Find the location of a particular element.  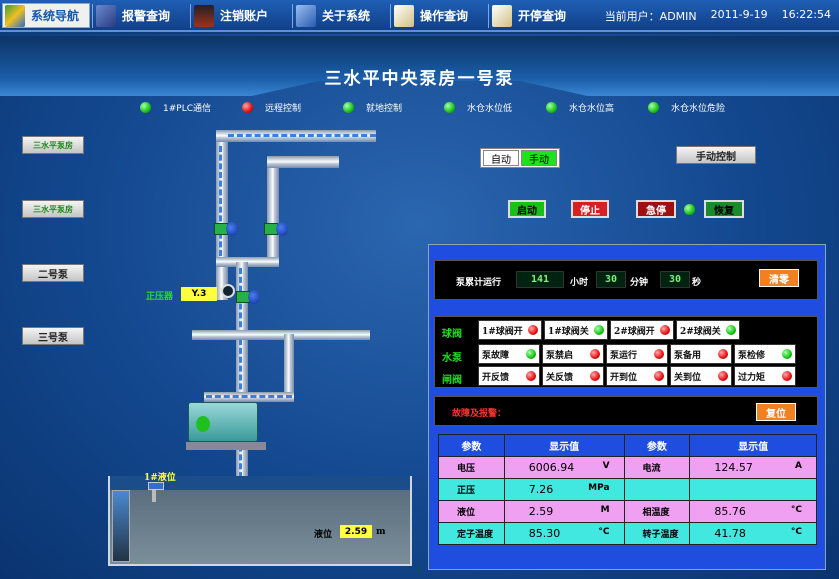

menu-label: 开停查询 is located at coordinates (542, 16).